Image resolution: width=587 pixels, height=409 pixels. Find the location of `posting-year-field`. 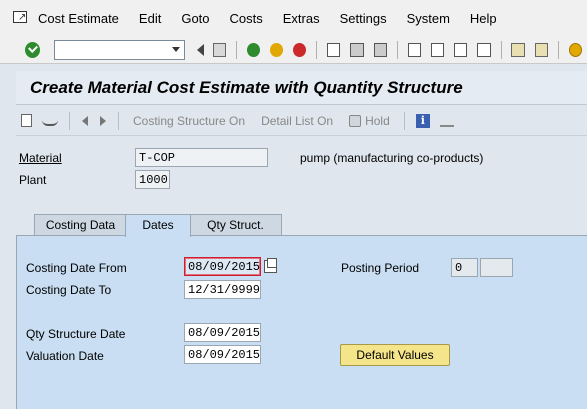

posting-year-field is located at coordinates (496, 267).